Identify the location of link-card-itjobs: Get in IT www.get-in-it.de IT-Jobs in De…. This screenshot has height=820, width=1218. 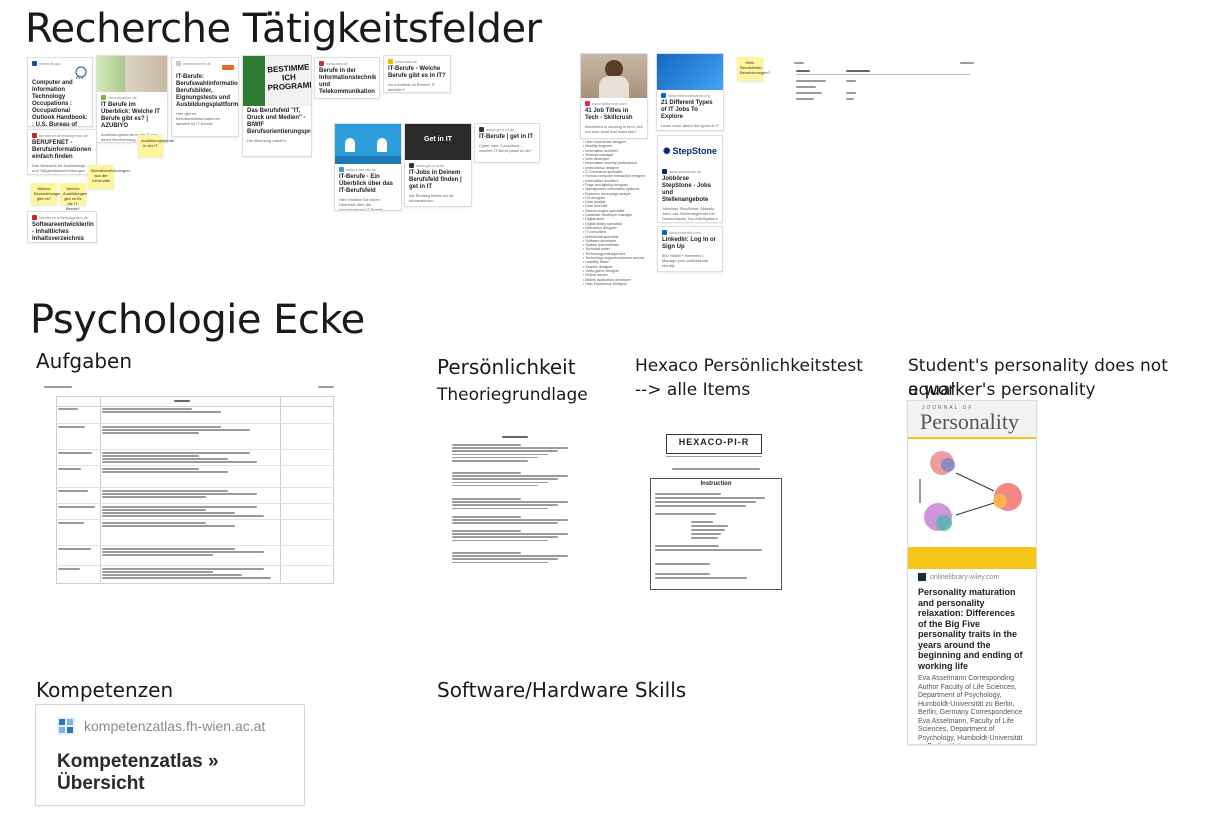
(438, 165).